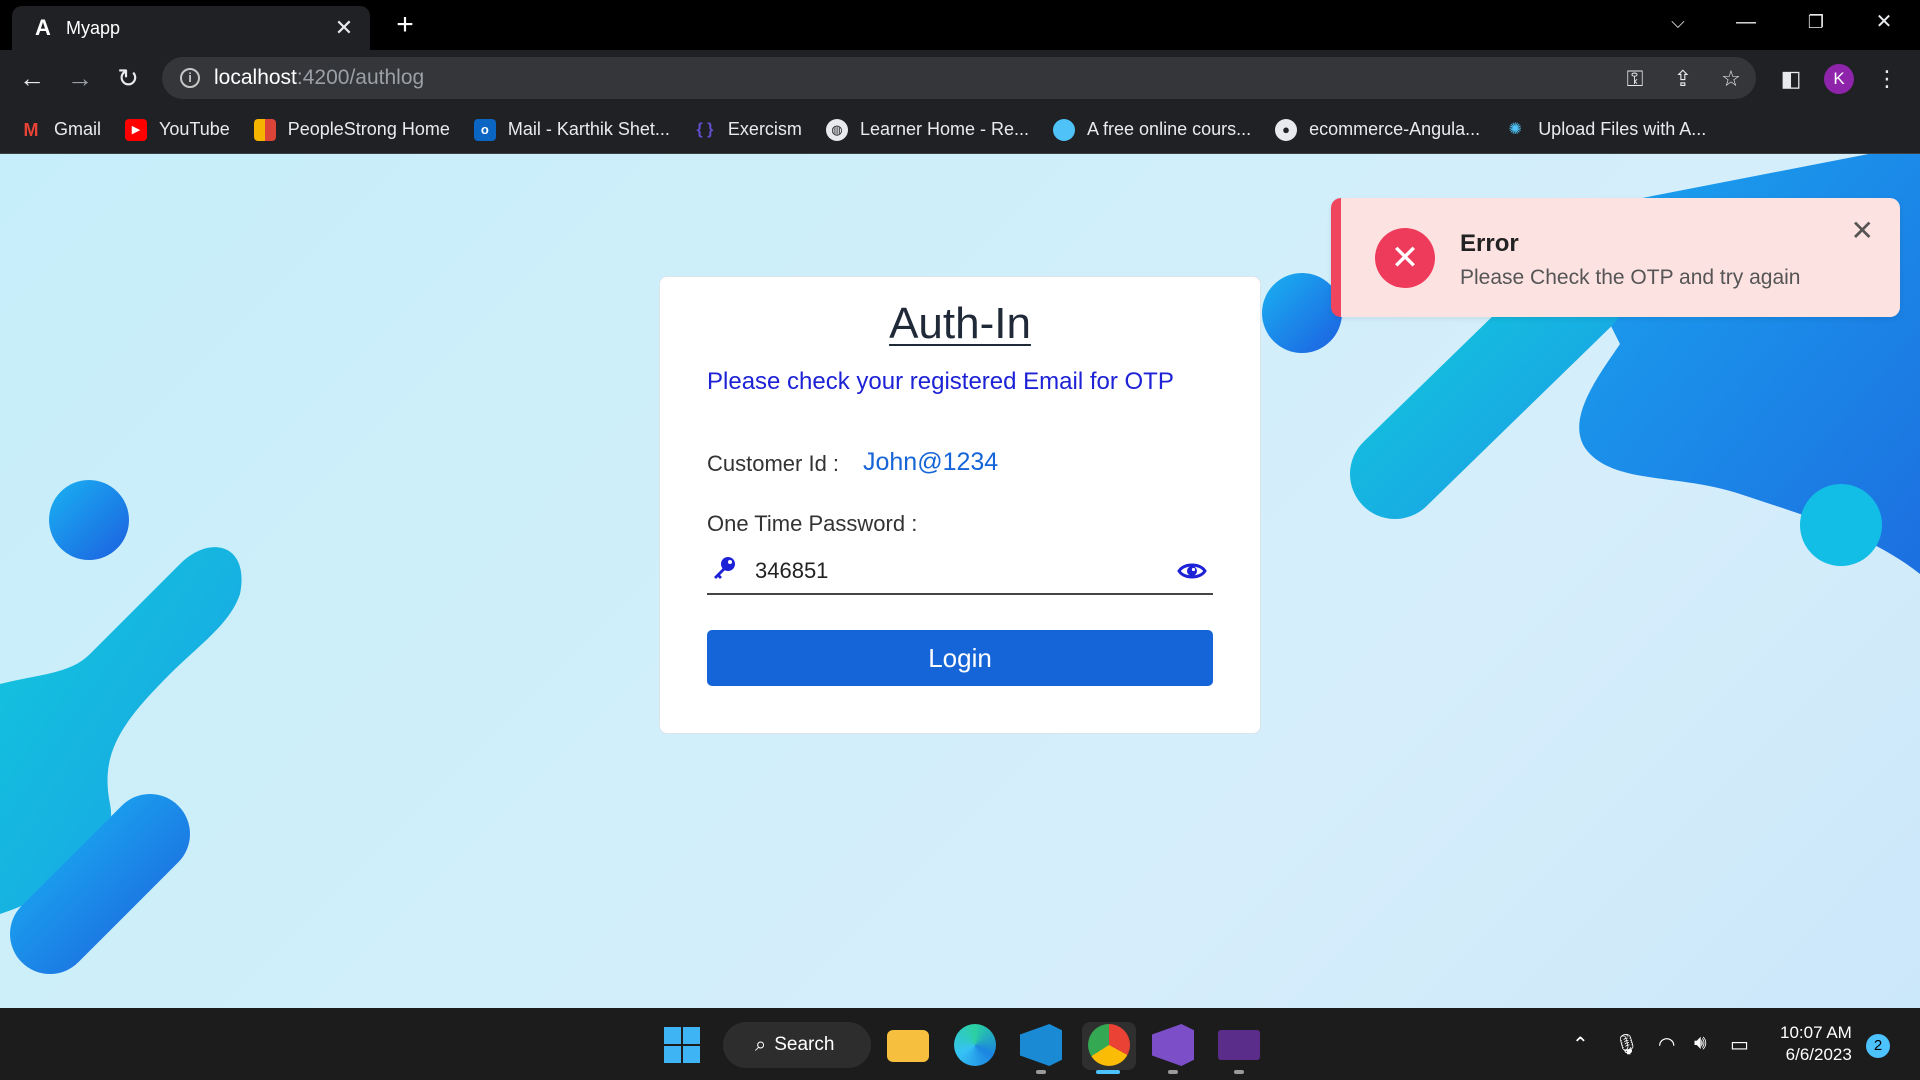 The image size is (1920, 1080). What do you see at coordinates (191, 28) in the screenshot?
I see `tab-myapp: A Myapp ✕` at bounding box center [191, 28].